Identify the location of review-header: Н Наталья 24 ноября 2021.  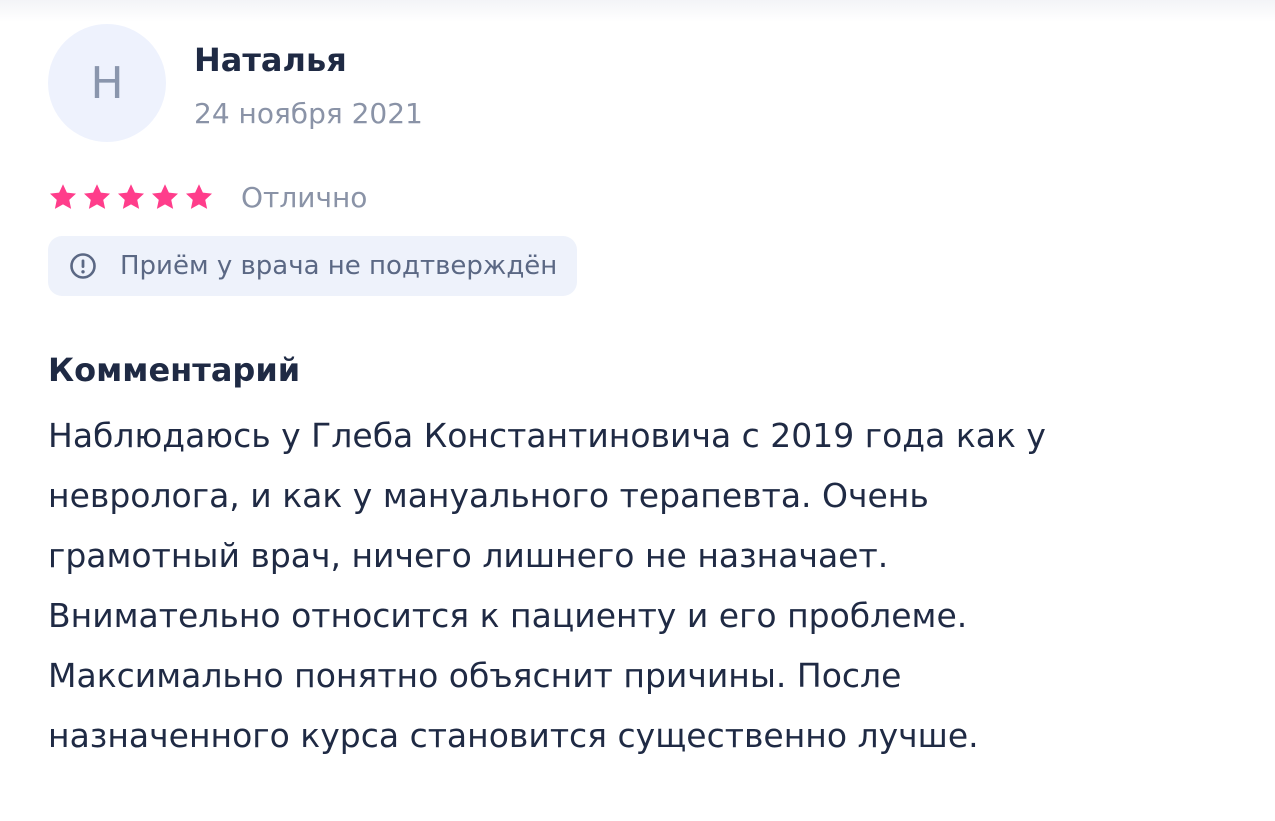
(643, 83).